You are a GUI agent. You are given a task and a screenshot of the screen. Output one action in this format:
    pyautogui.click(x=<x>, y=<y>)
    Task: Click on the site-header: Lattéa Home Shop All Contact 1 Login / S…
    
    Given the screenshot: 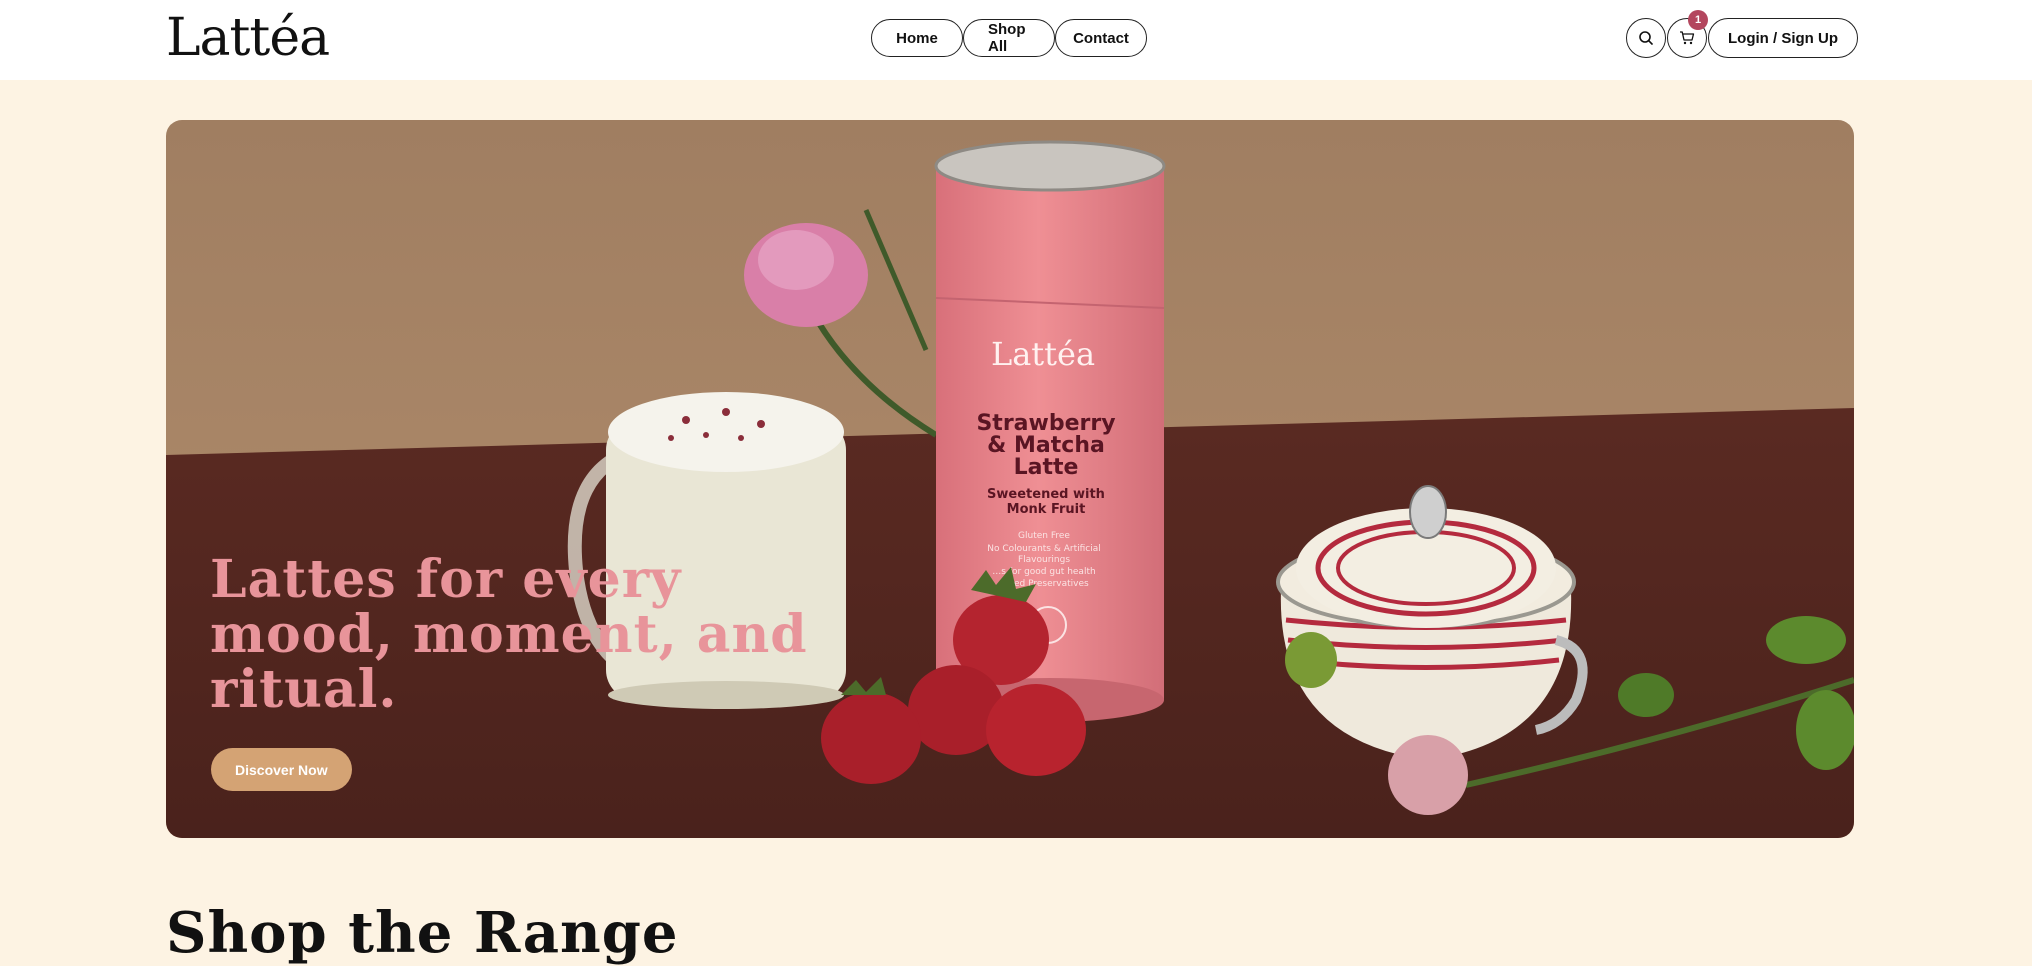 What is the action you would take?
    pyautogui.click(x=1016, y=40)
    